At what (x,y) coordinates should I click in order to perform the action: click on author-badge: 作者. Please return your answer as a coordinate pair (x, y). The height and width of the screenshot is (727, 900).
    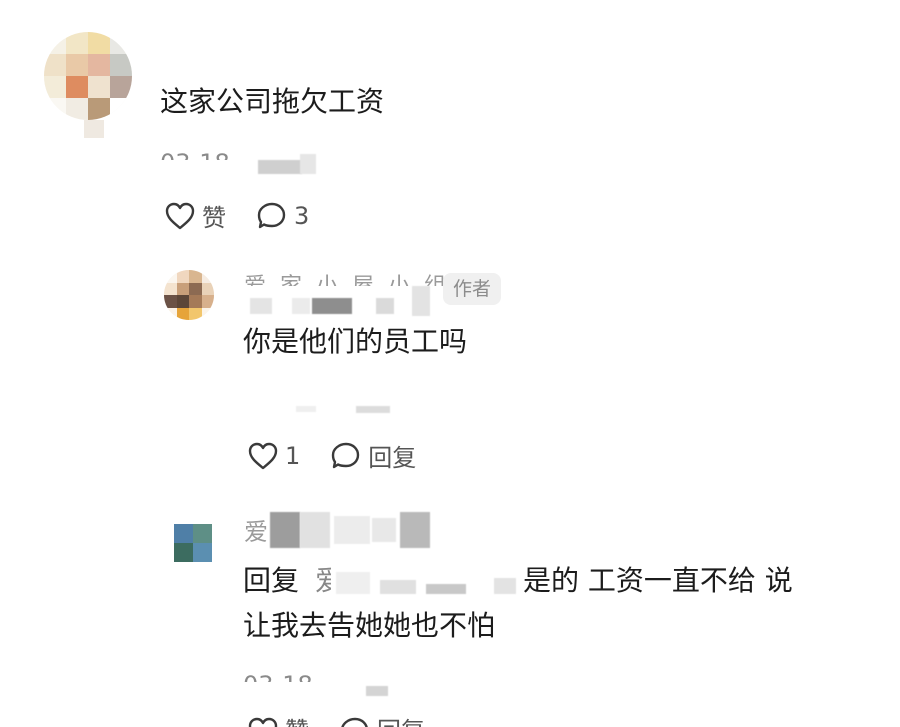
    Looking at the image, I should click on (472, 289).